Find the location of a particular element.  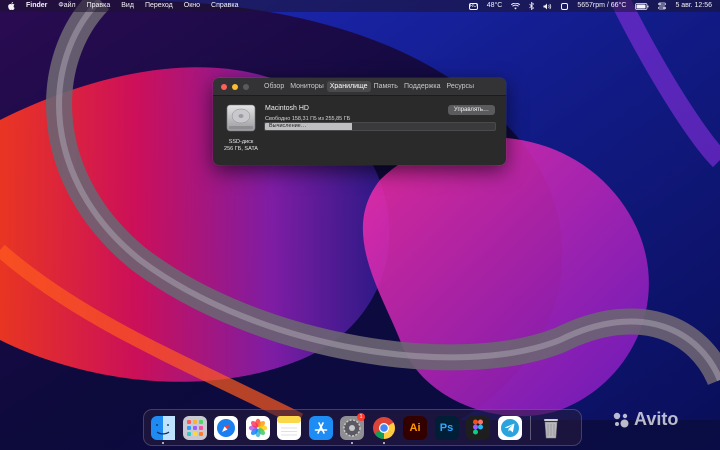

photoshop-icon: Ps is located at coordinates (446, 428).